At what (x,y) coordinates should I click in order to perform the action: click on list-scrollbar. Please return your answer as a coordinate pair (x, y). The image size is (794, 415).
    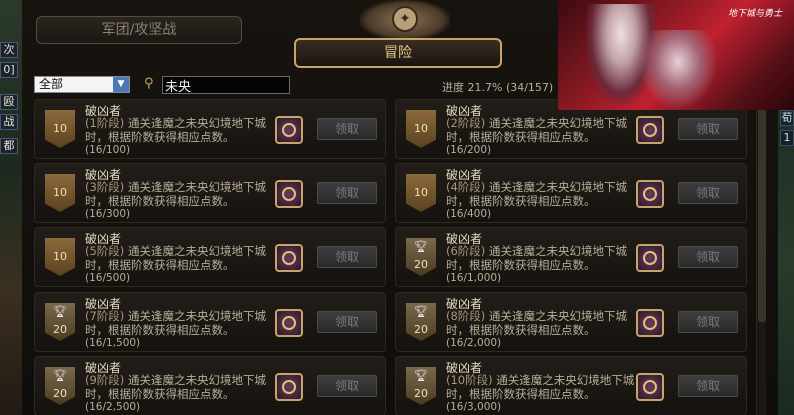
    Looking at the image, I should click on (761, 257).